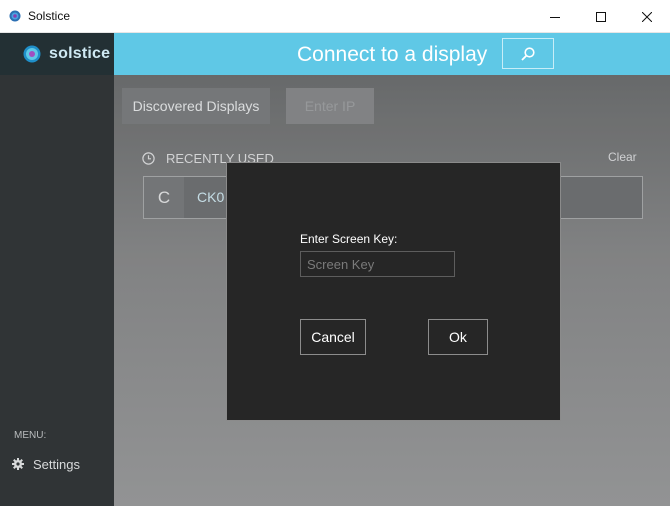  Describe the element at coordinates (30, 435) in the screenshot. I see `menu-caption: MENU:` at that location.